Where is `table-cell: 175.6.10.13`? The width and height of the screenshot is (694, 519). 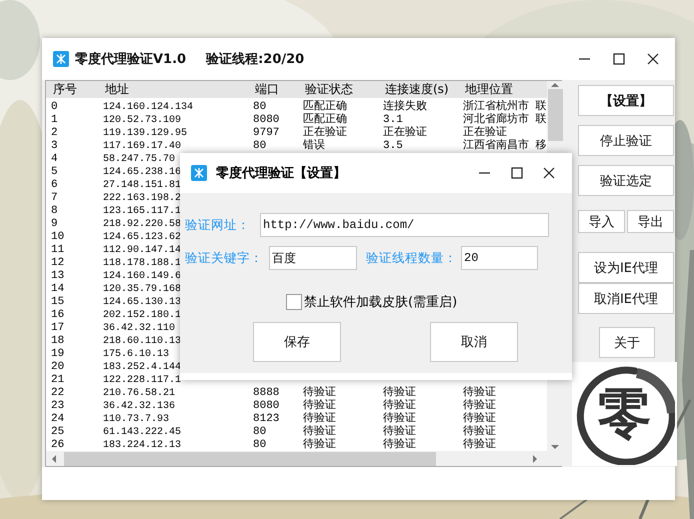 table-cell: 175.6.10.13 is located at coordinates (136, 354).